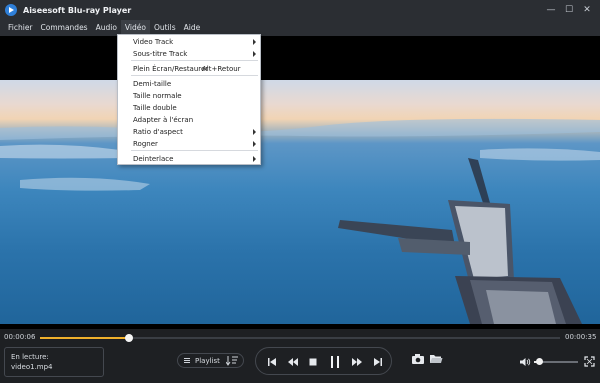 The image size is (600, 383). I want to click on fast-forward-icon, so click(357, 362).